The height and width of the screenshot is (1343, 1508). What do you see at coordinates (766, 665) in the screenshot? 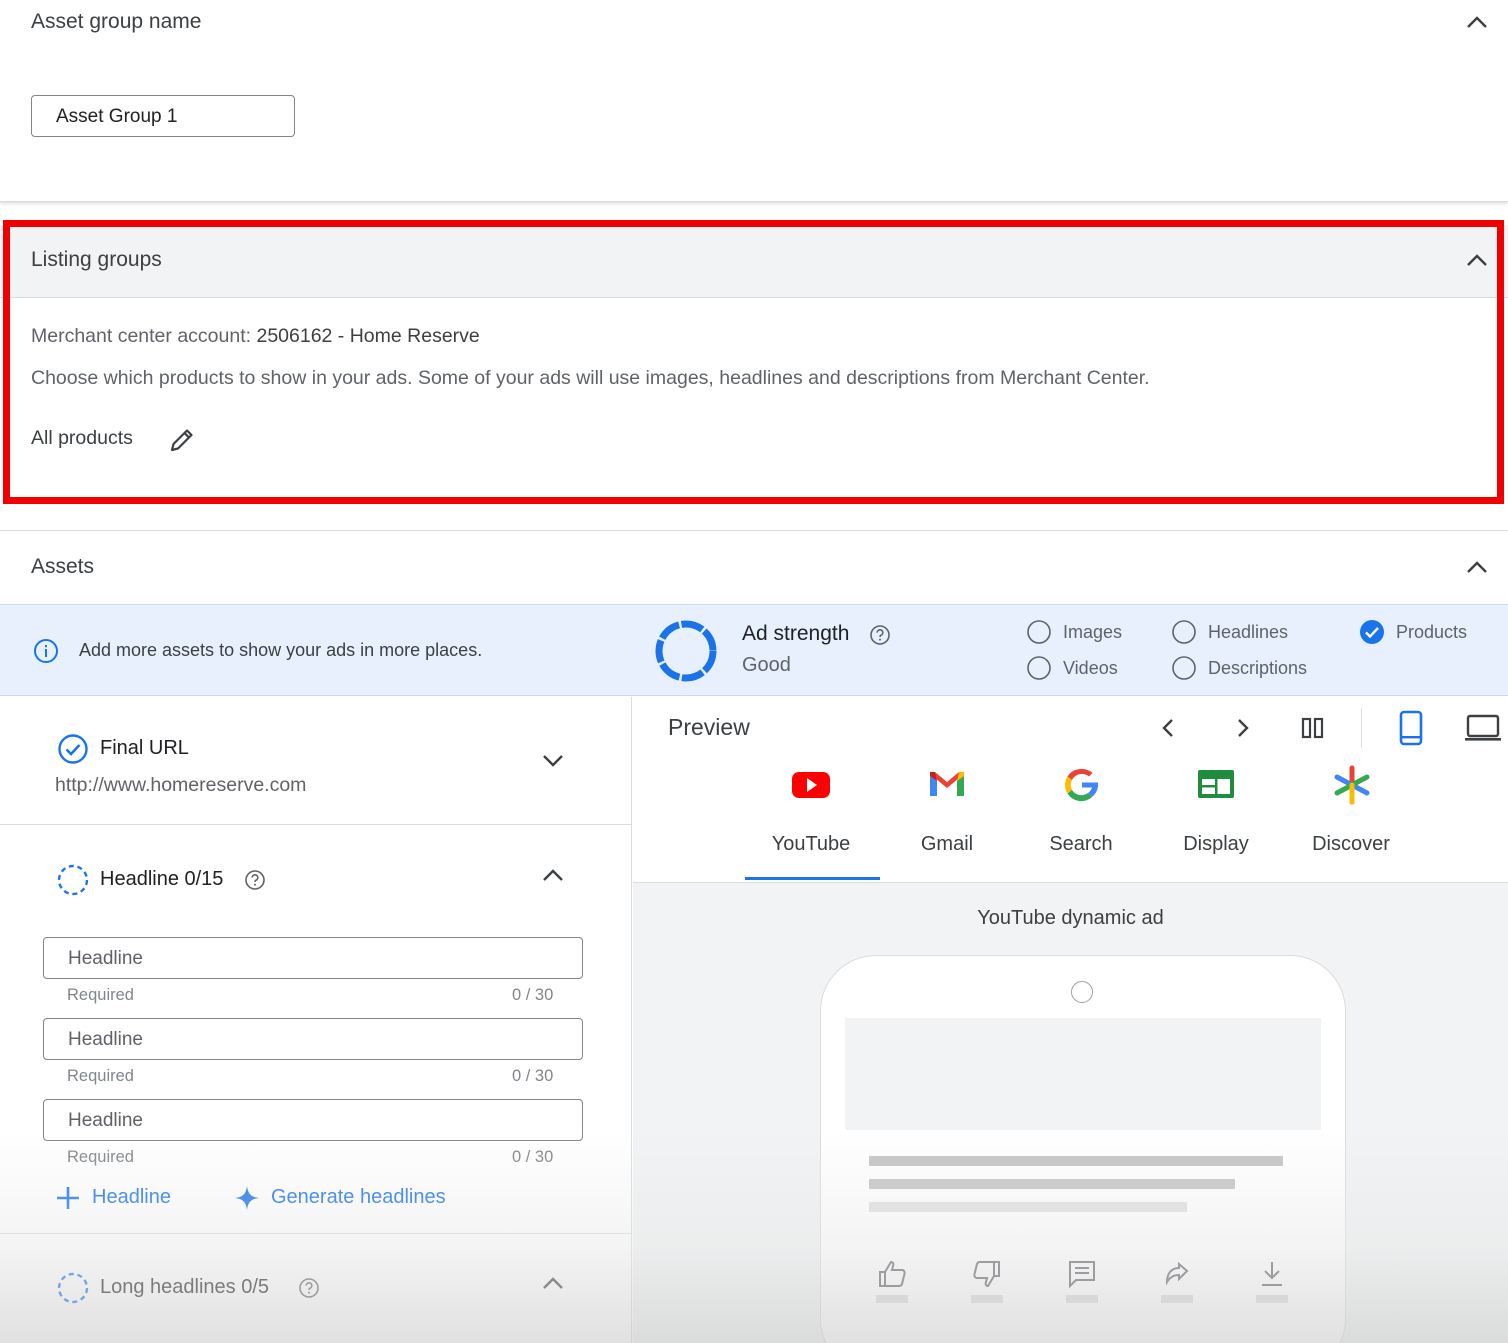
I see `ad-strength-value: Good` at bounding box center [766, 665].